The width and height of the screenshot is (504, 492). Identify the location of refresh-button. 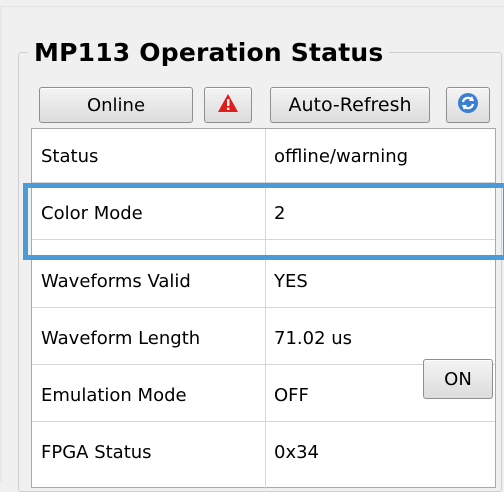
(468, 105).